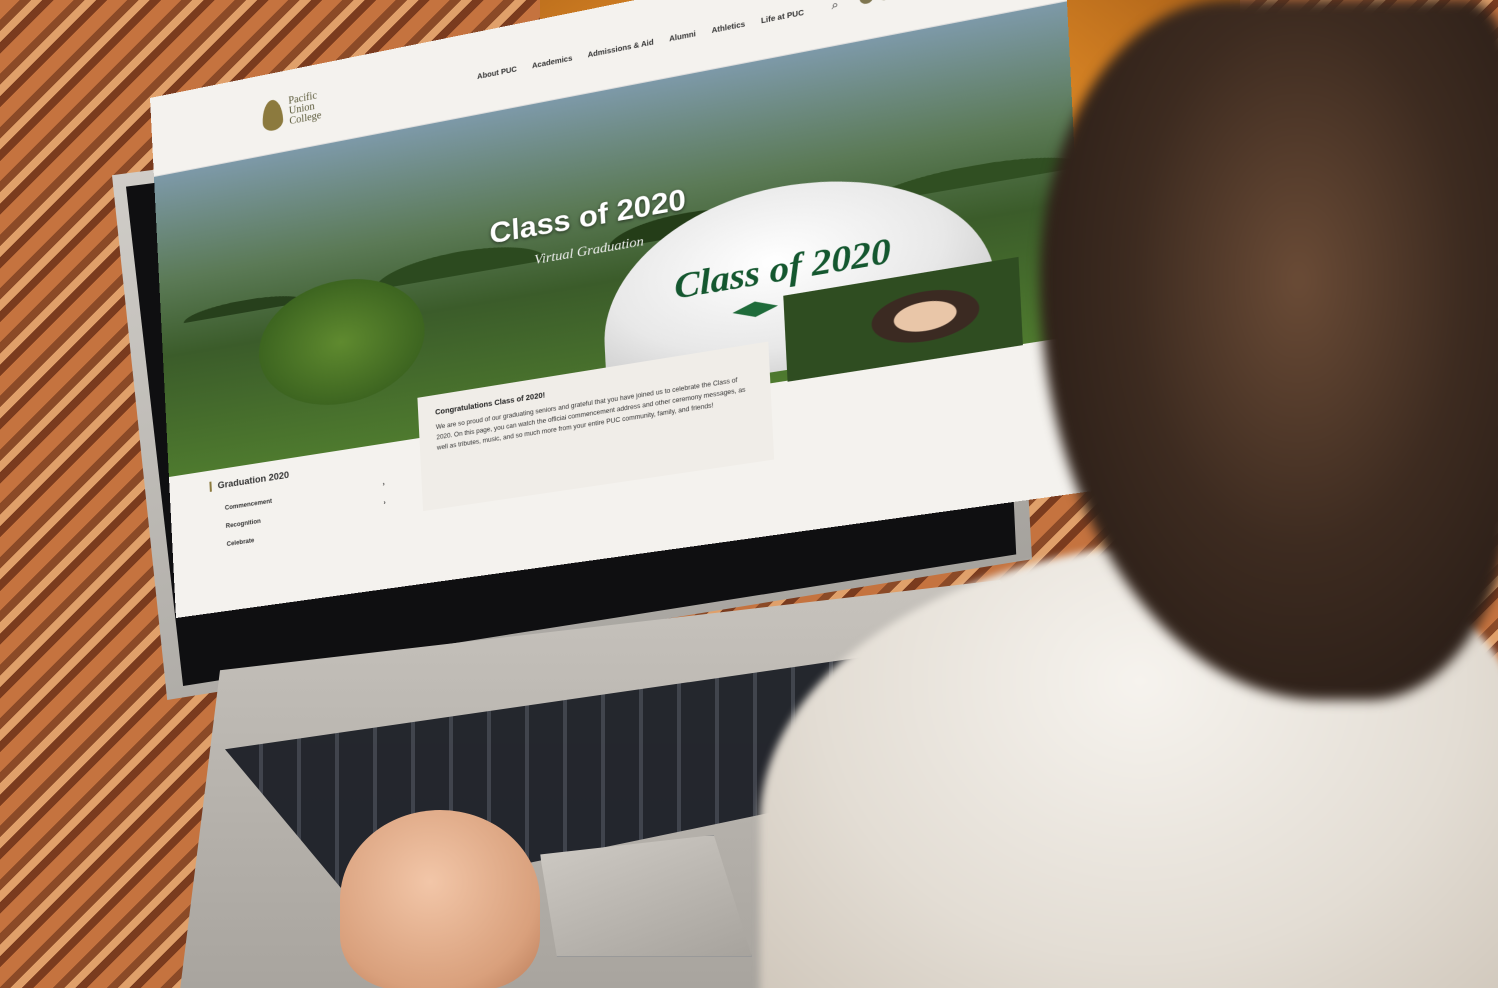  Describe the element at coordinates (240, 543) in the screenshot. I see `sidebar-item-label: Celebrate` at that location.